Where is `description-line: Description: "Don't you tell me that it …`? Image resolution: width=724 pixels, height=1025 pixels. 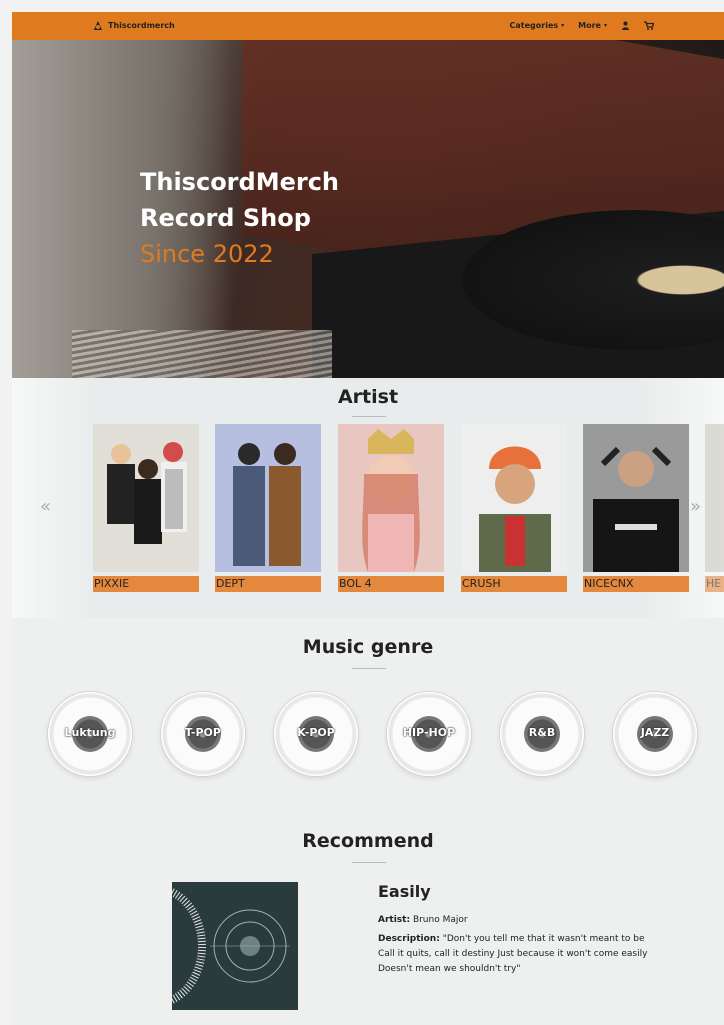
description-line: Description: "Don't you tell me that it … is located at coordinates (518, 954).